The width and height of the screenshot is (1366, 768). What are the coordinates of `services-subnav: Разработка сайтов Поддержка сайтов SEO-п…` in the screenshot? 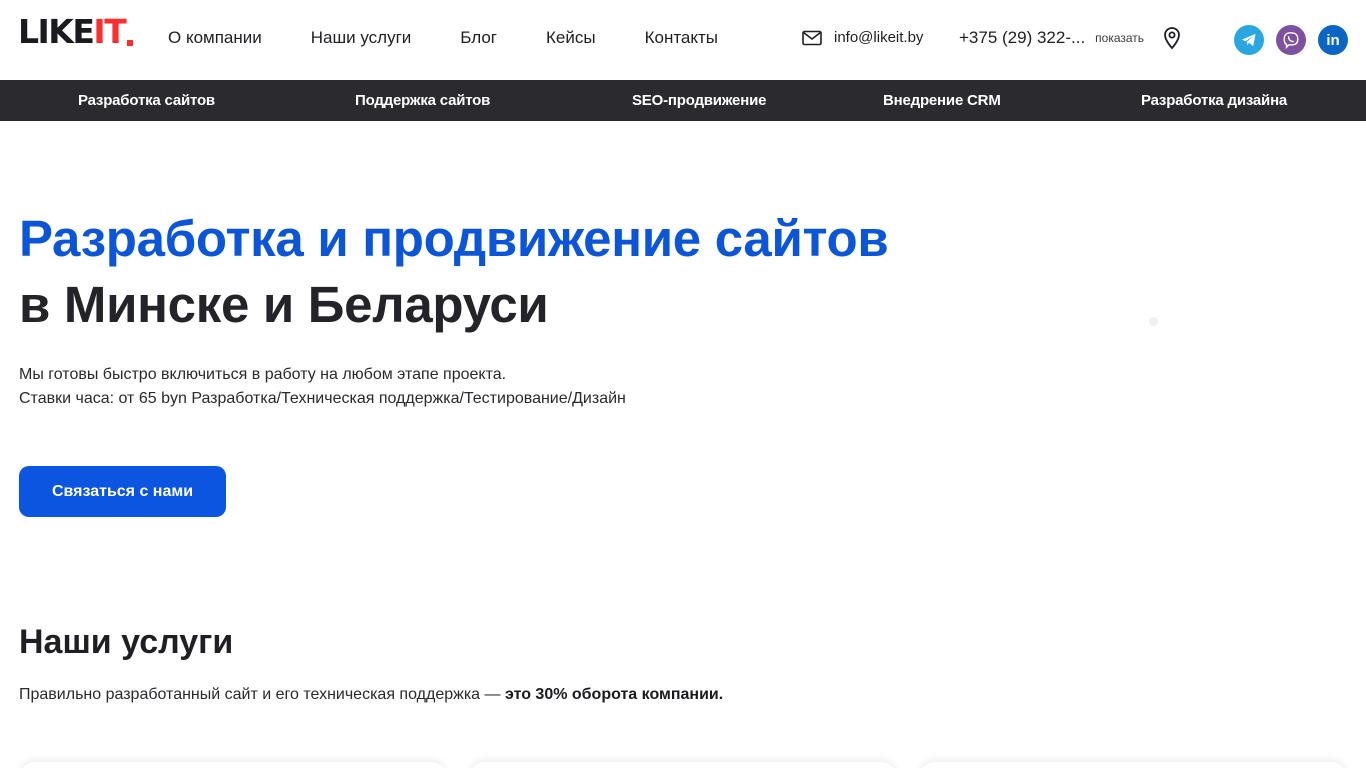 It's located at (683, 100).